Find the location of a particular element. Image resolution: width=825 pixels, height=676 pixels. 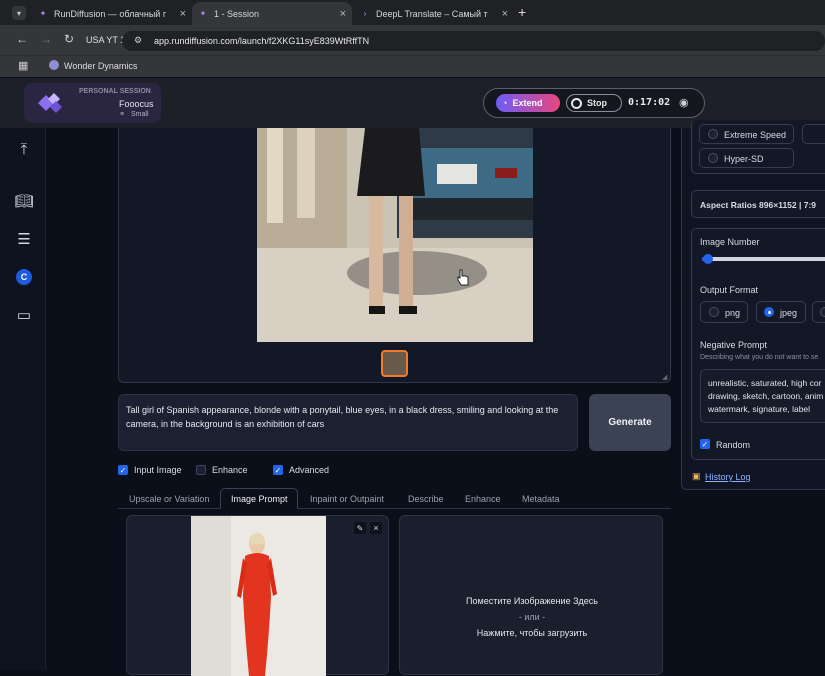

tab-label: Image Prompt is located at coordinates (259, 499).